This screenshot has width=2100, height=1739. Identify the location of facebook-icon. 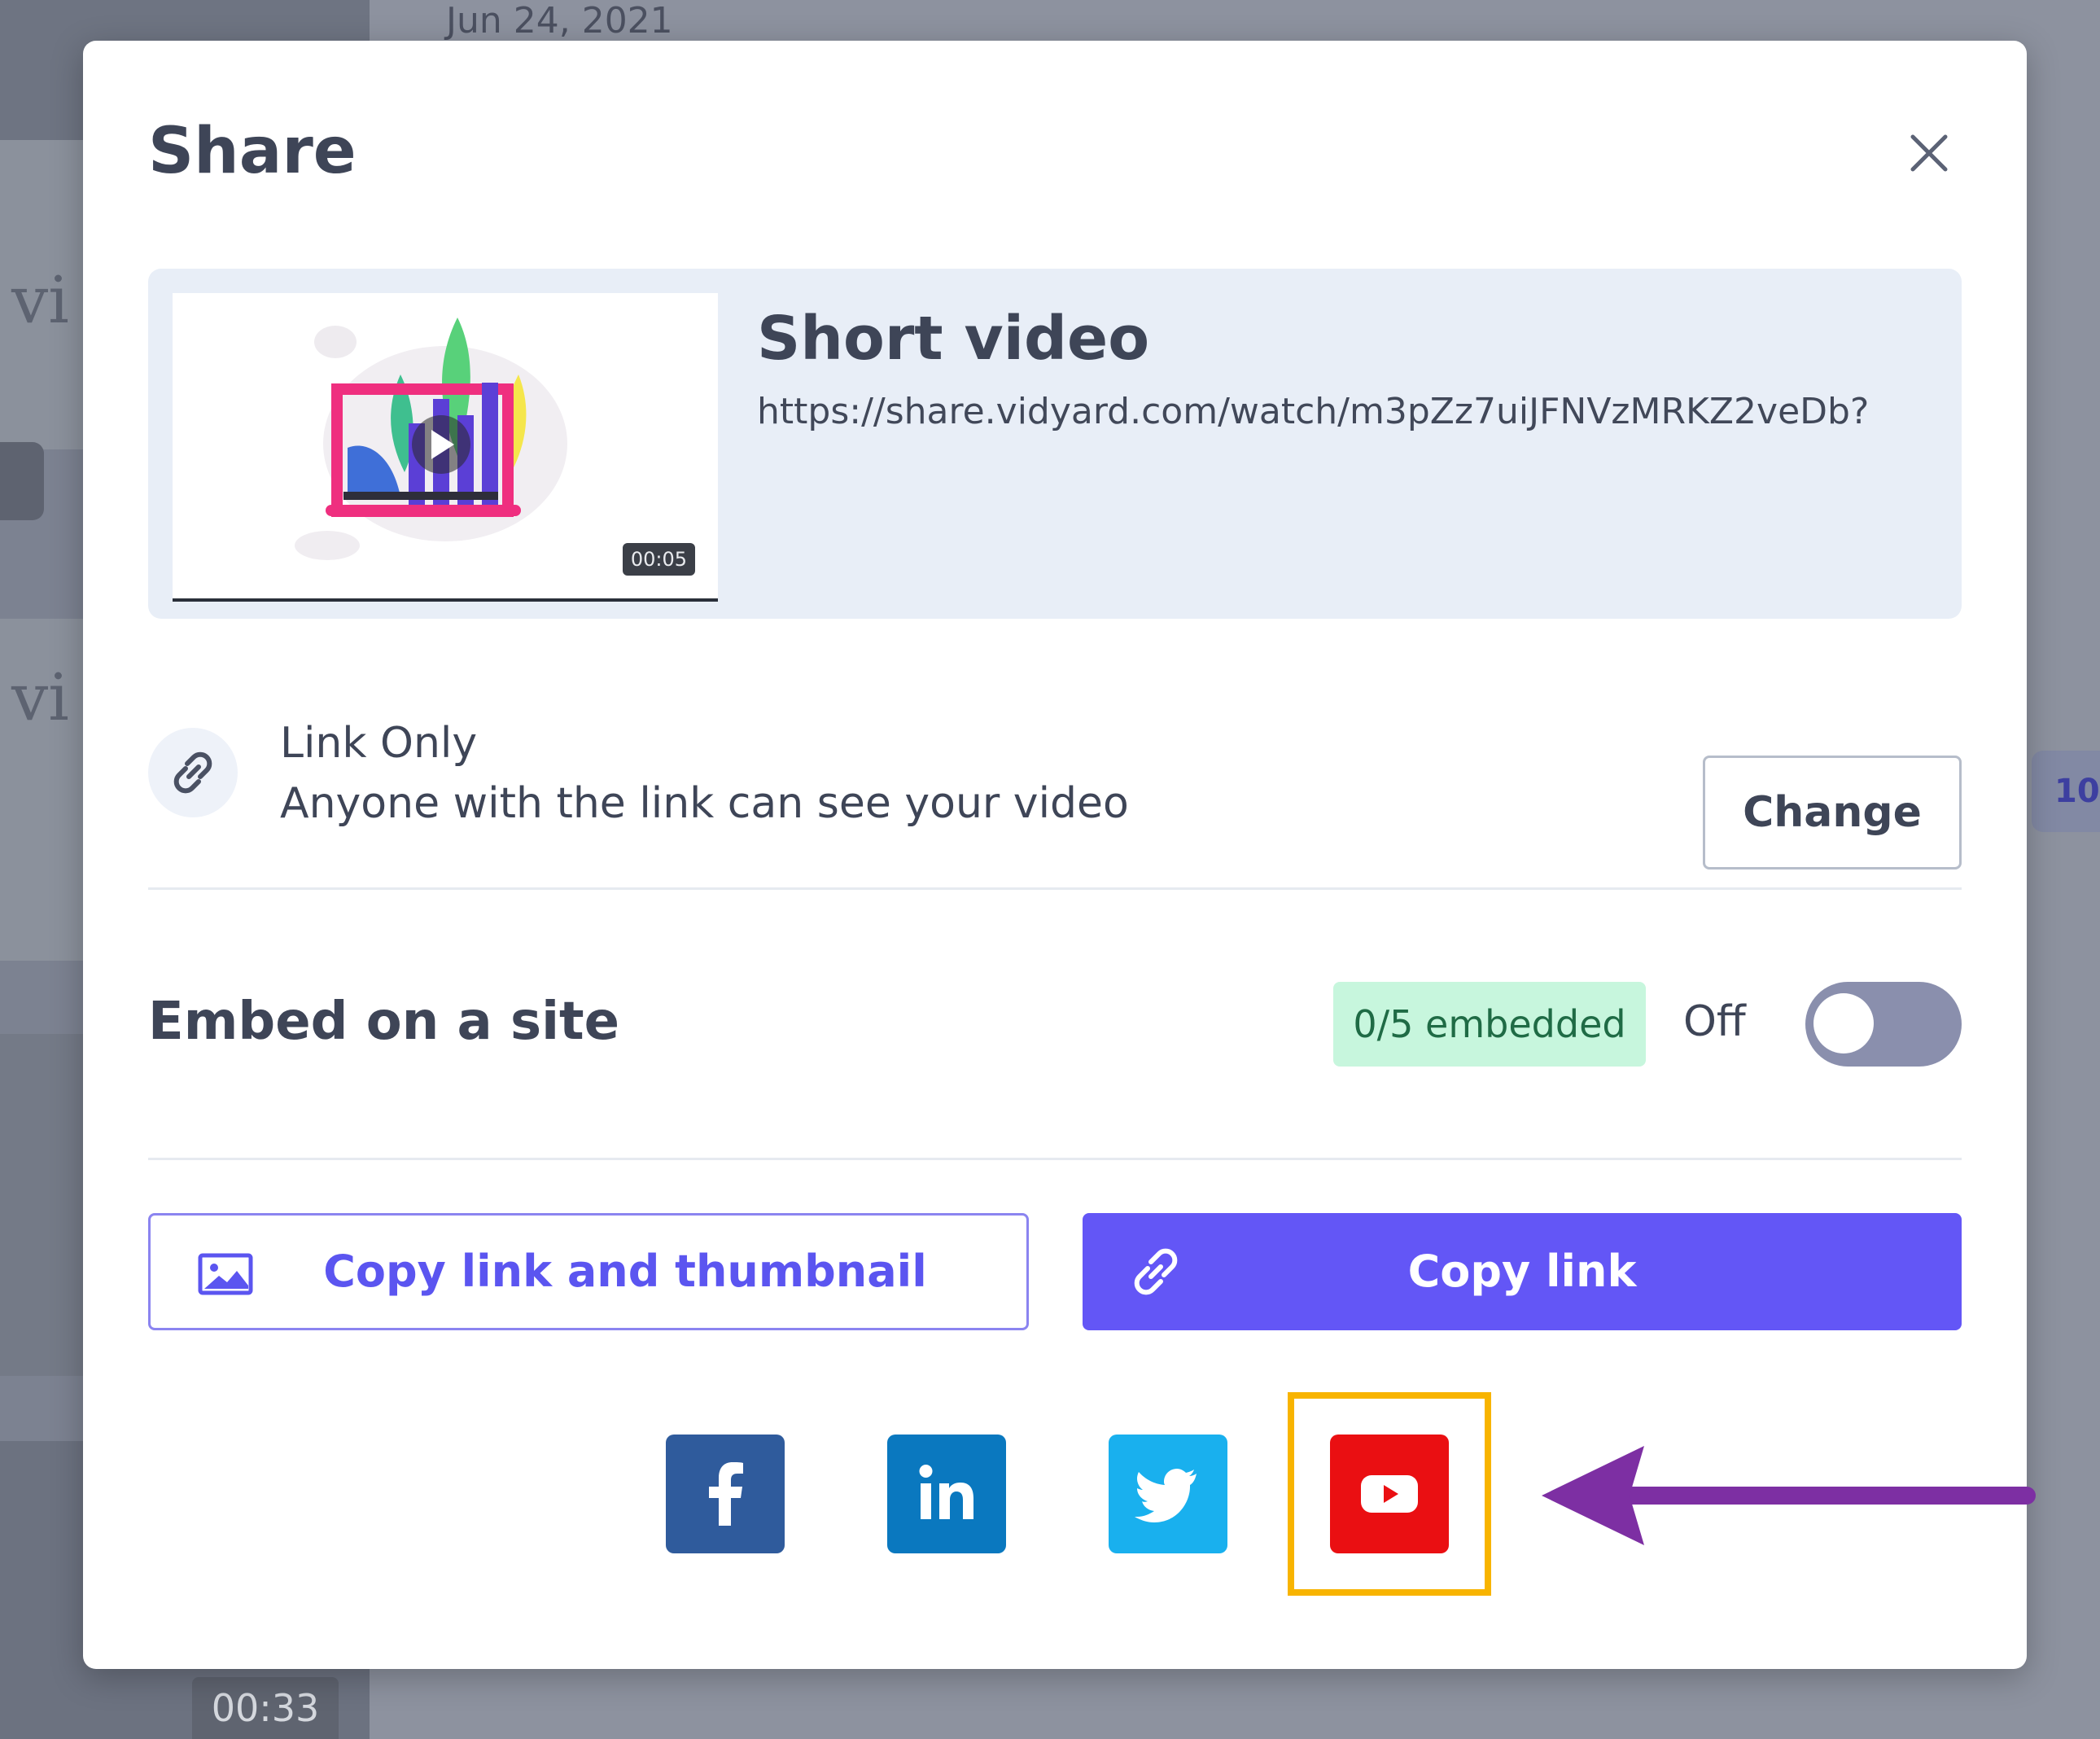
(726, 1494).